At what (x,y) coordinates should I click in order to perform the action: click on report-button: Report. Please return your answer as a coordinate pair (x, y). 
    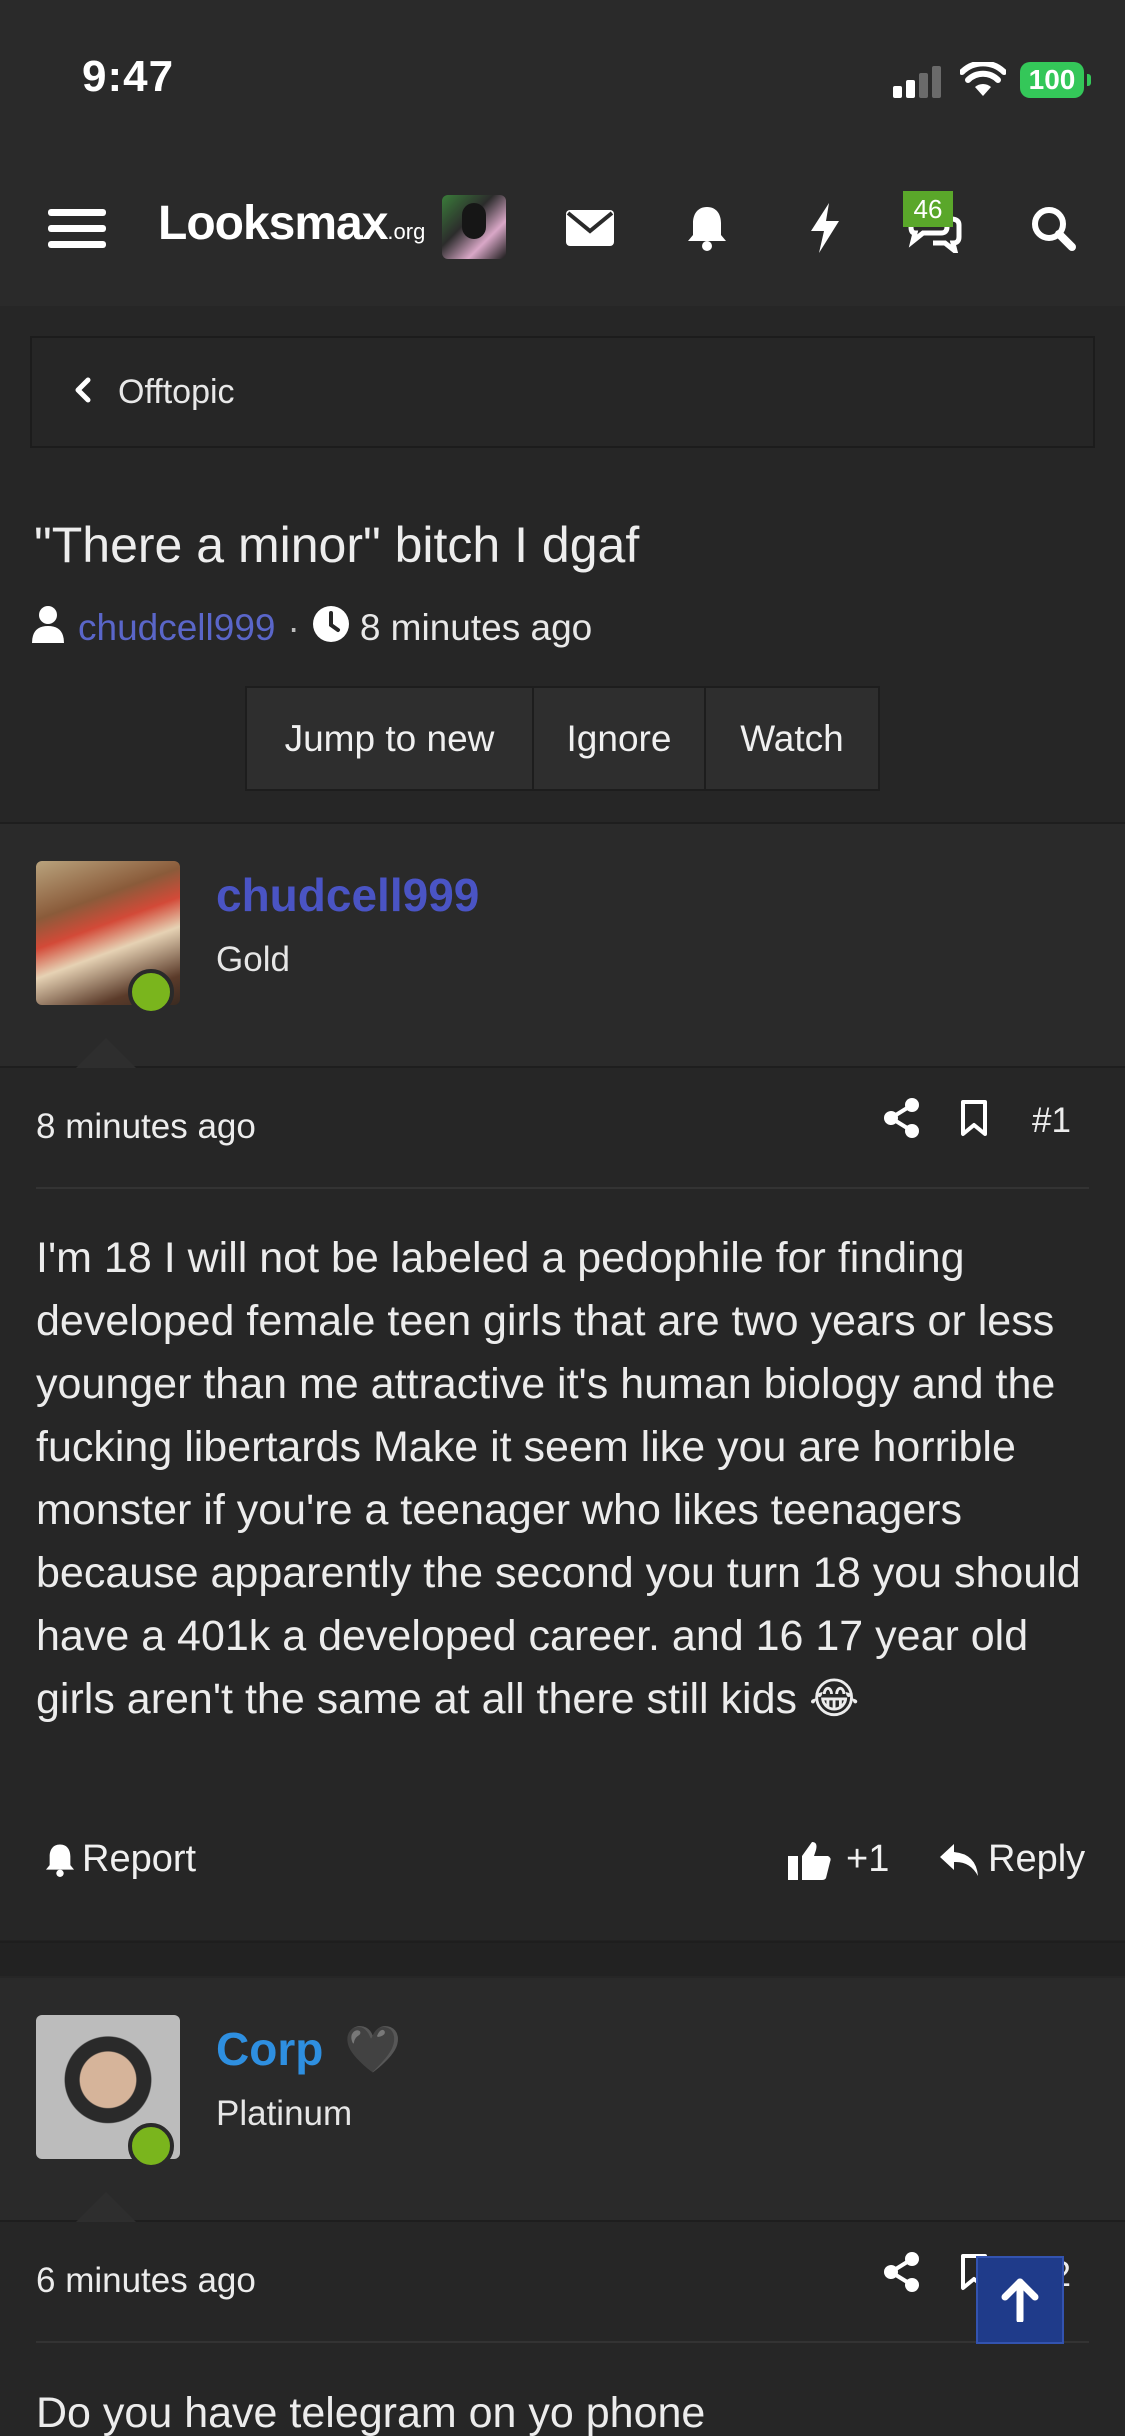
    Looking at the image, I should click on (120, 1859).